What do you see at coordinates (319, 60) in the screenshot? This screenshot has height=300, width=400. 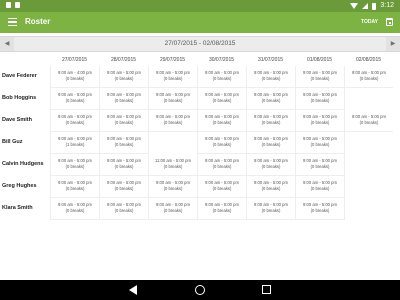 I see `day-header: 01/08/2015` at bounding box center [319, 60].